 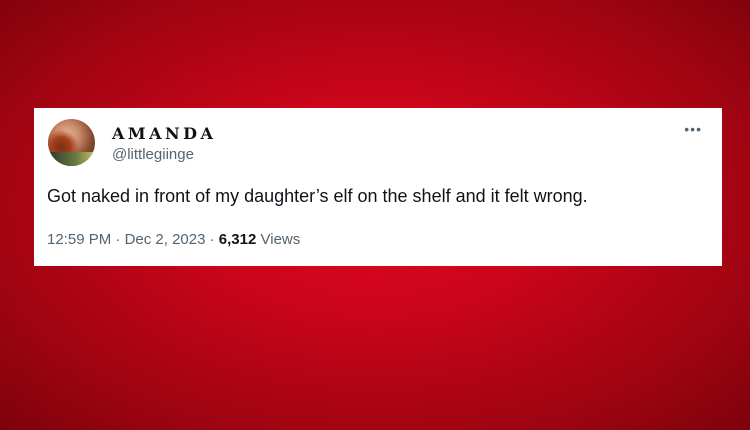 What do you see at coordinates (280, 239) in the screenshot?
I see `views-label: Views` at bounding box center [280, 239].